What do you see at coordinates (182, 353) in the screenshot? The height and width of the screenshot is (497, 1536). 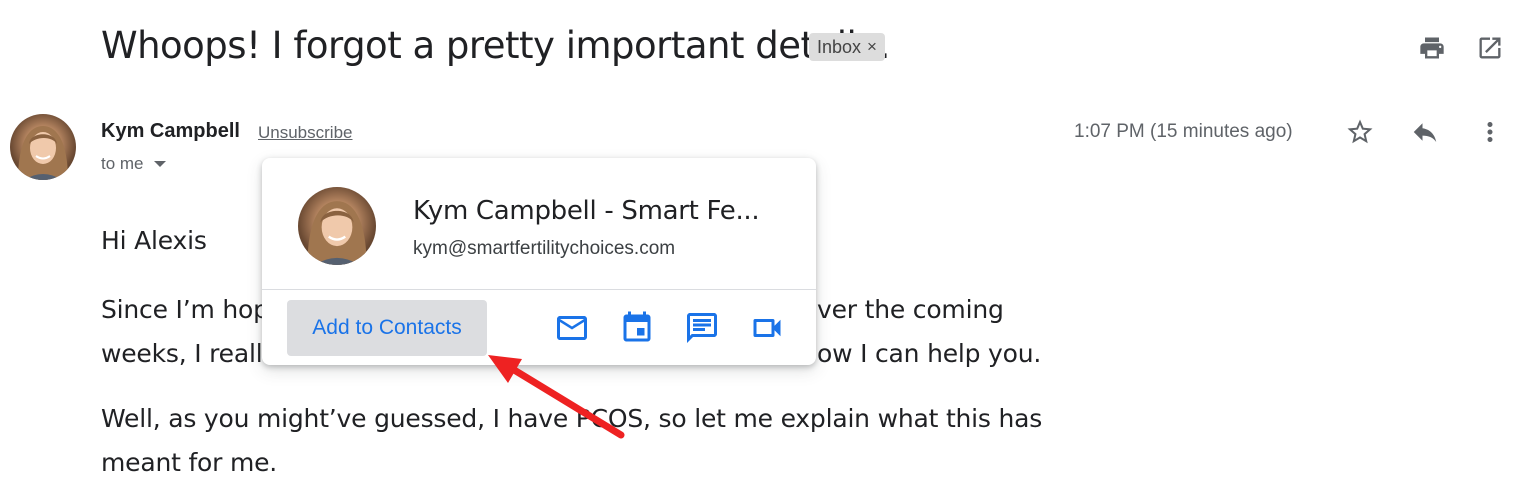 I see `body-para1-line2-left: weeks, I reall` at bounding box center [182, 353].